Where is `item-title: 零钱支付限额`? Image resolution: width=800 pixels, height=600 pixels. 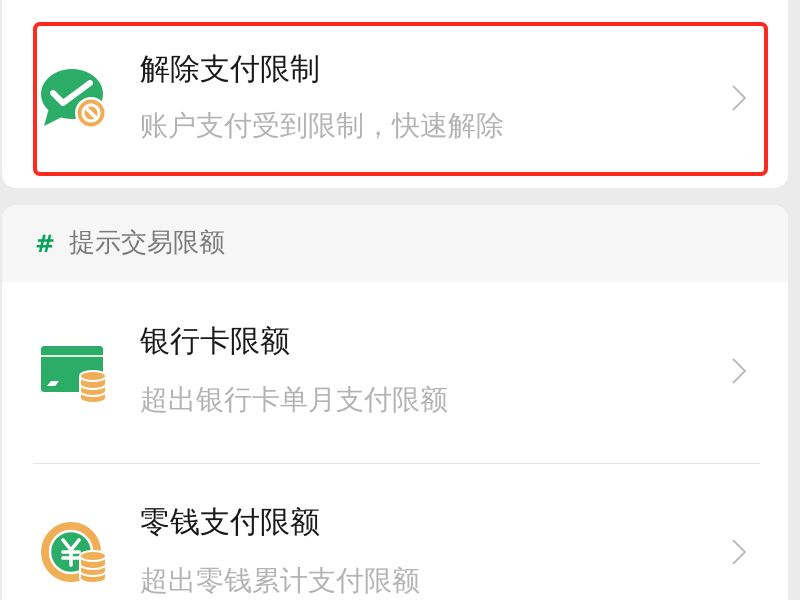
item-title: 零钱支付限额 is located at coordinates (230, 523).